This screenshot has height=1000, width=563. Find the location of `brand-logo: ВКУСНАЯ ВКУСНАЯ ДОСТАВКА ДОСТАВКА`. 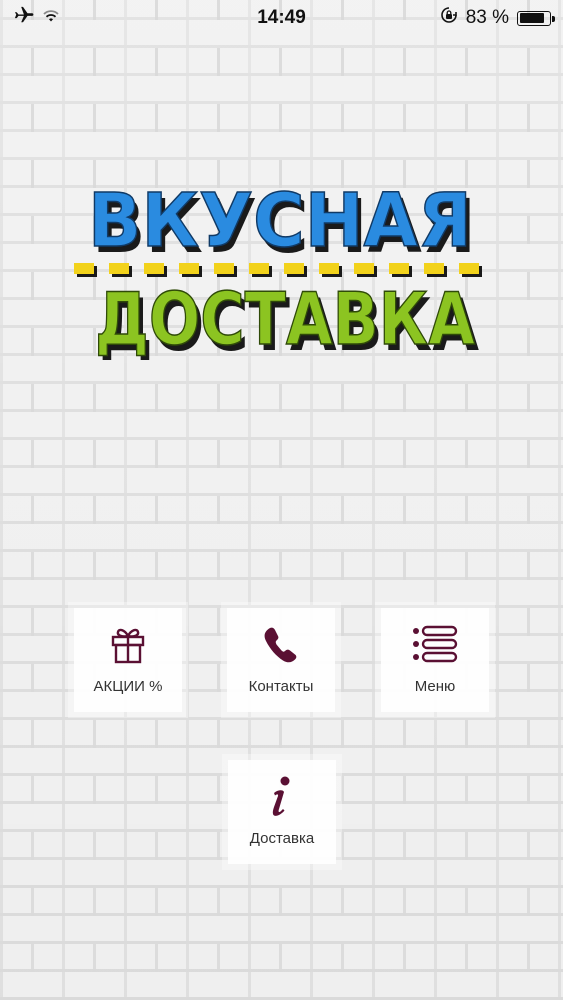

brand-logo: ВКУСНАЯ ВКУСНАЯ ДОСТАВКА ДОСТАВКА is located at coordinates (278, 270).